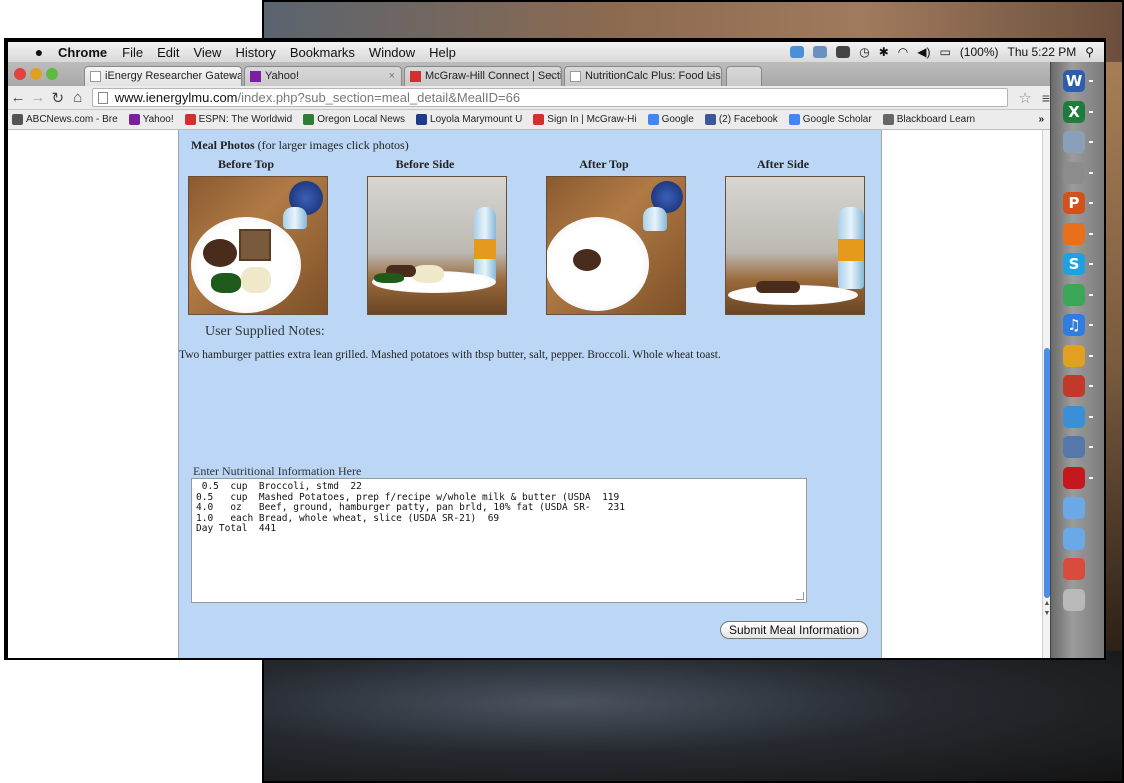 This screenshot has width=1124, height=783. What do you see at coordinates (1074, 264) in the screenshot?
I see `skype-icon: S` at bounding box center [1074, 264].